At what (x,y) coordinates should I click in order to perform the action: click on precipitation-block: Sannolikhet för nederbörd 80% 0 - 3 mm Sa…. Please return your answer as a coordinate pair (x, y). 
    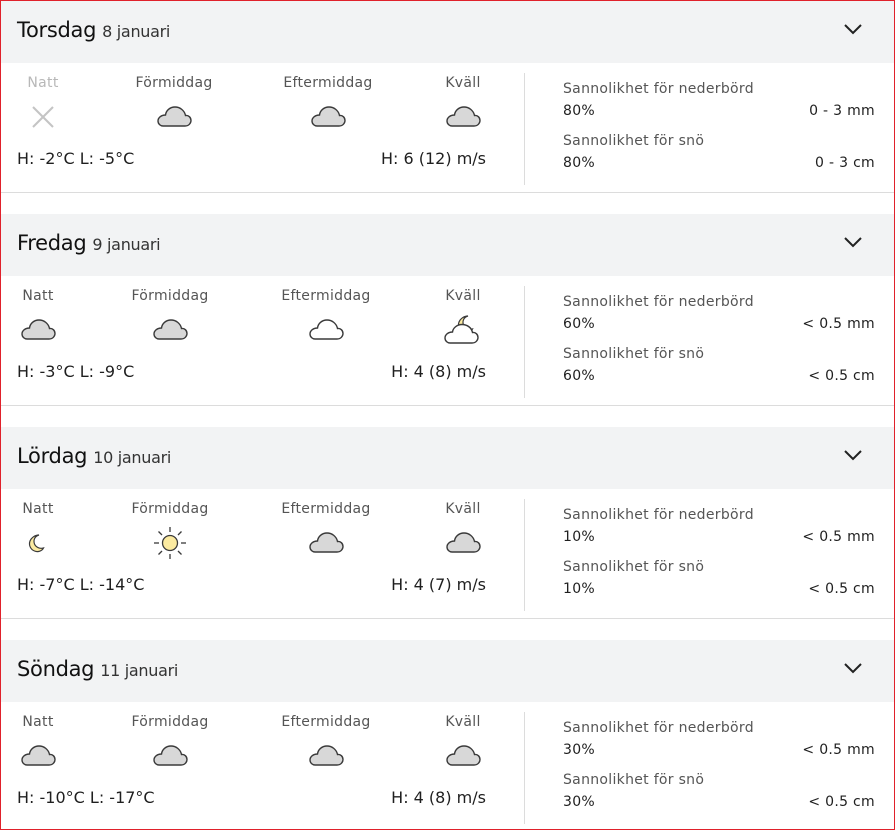
    Looking at the image, I should click on (719, 126).